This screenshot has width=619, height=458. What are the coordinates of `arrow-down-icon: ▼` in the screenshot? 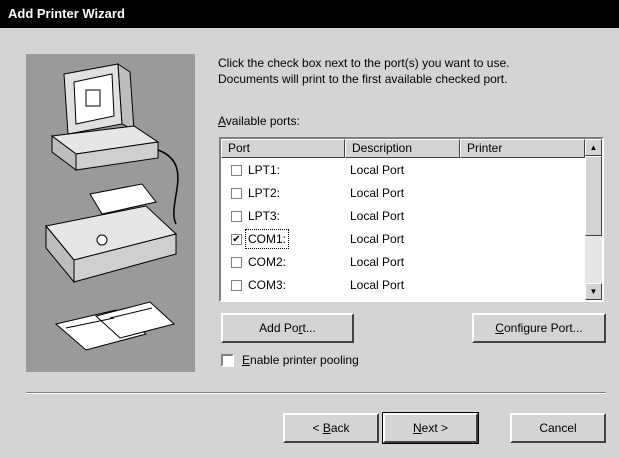 It's located at (593, 291).